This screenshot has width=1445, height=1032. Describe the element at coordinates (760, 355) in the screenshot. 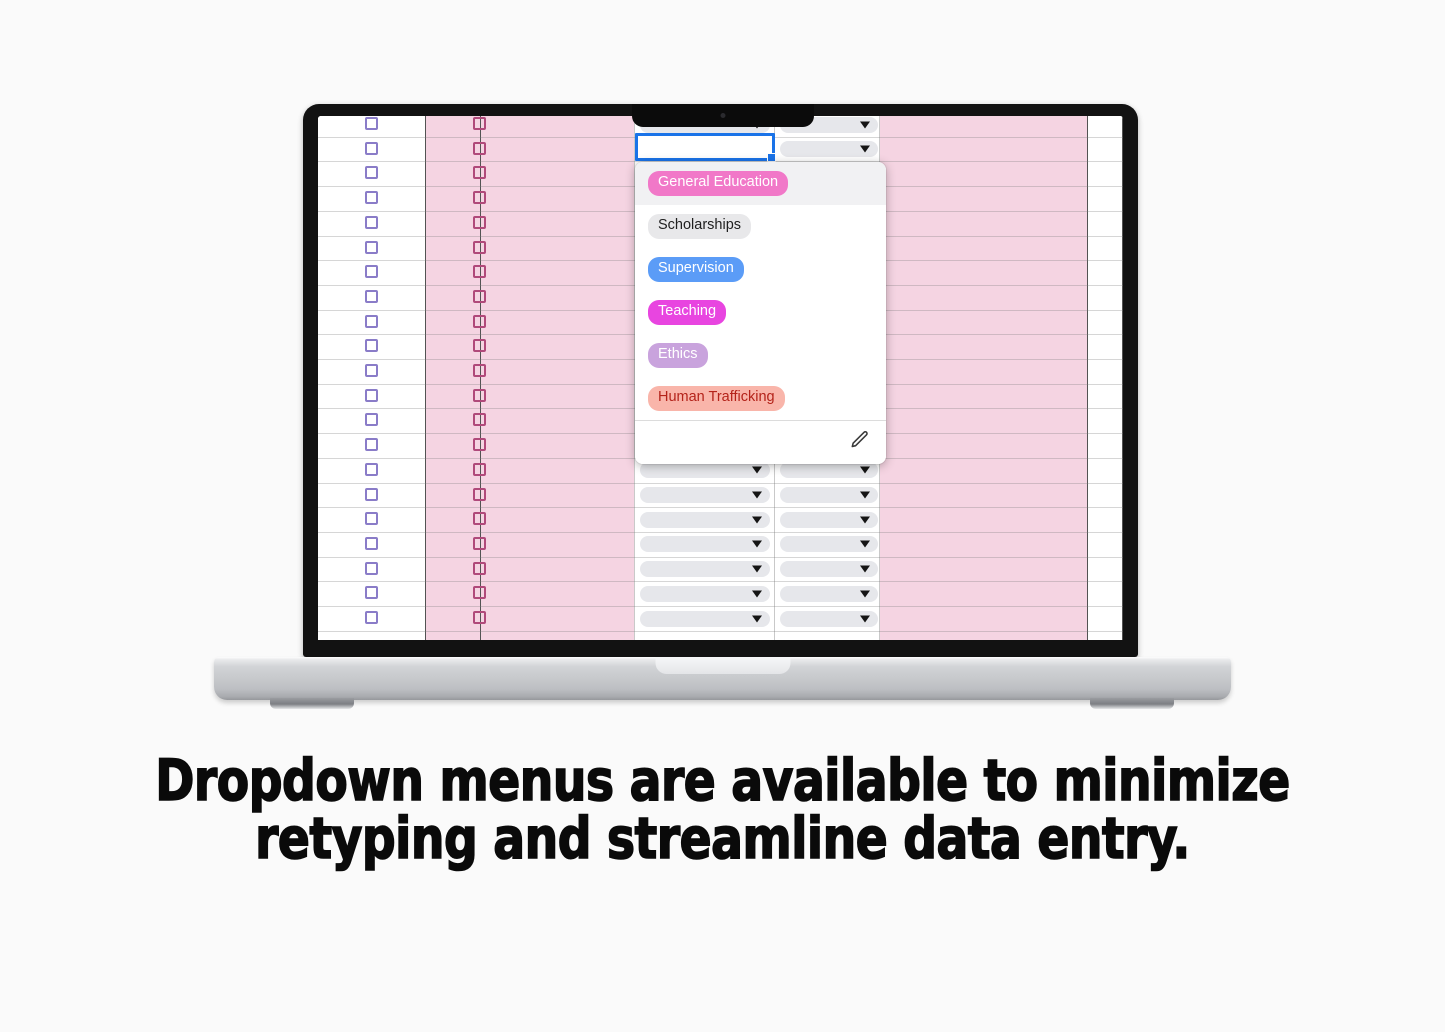

I see `dropdown-option: Ethics` at that location.